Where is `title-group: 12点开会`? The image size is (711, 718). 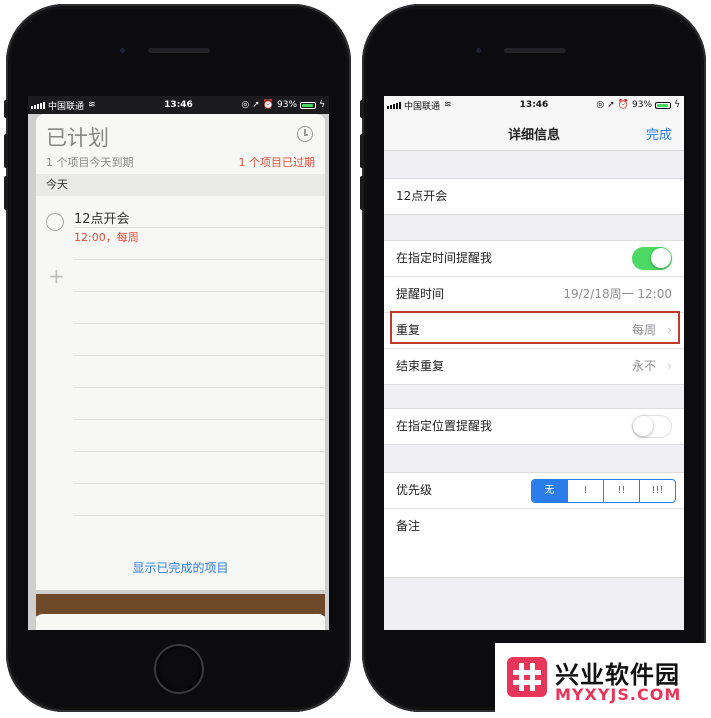 title-group: 12点开会 is located at coordinates (534, 196).